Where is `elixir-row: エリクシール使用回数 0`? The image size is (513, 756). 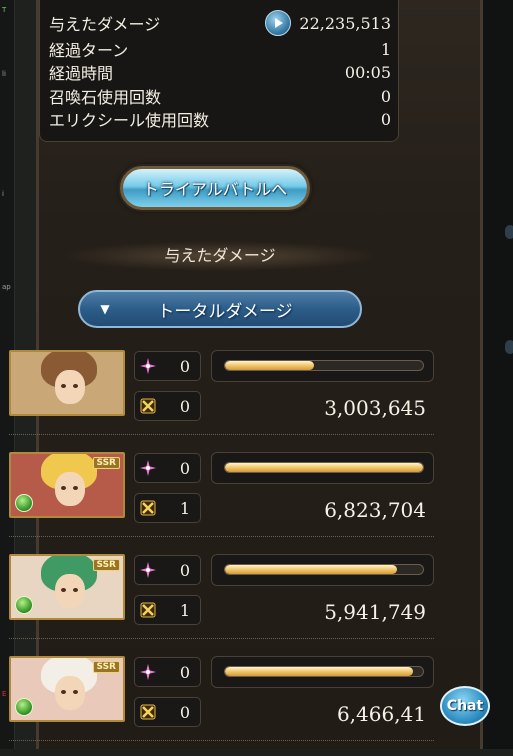 elixir-row: エリクシール使用回数 0 is located at coordinates (220, 119).